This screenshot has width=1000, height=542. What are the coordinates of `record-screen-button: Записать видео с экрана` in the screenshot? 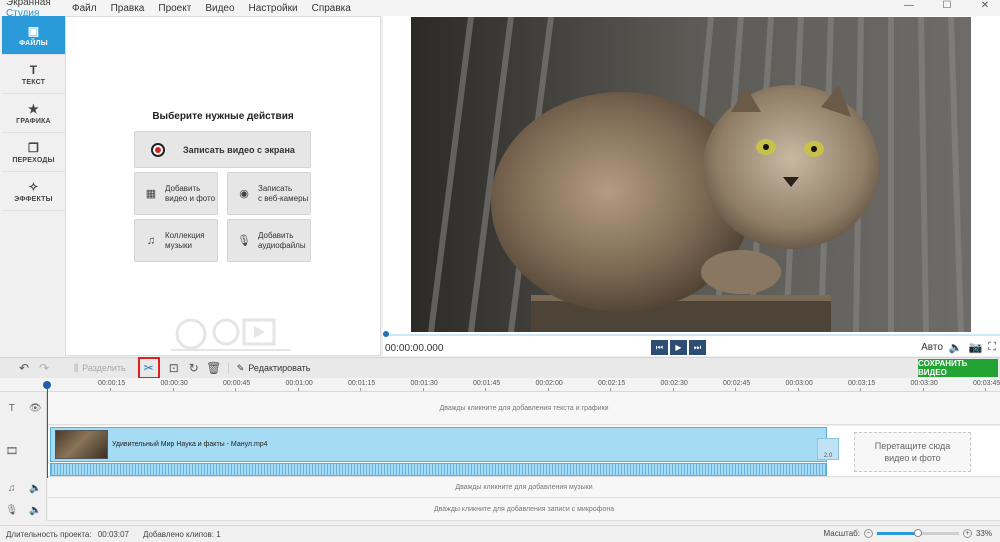 It's located at (222, 149).